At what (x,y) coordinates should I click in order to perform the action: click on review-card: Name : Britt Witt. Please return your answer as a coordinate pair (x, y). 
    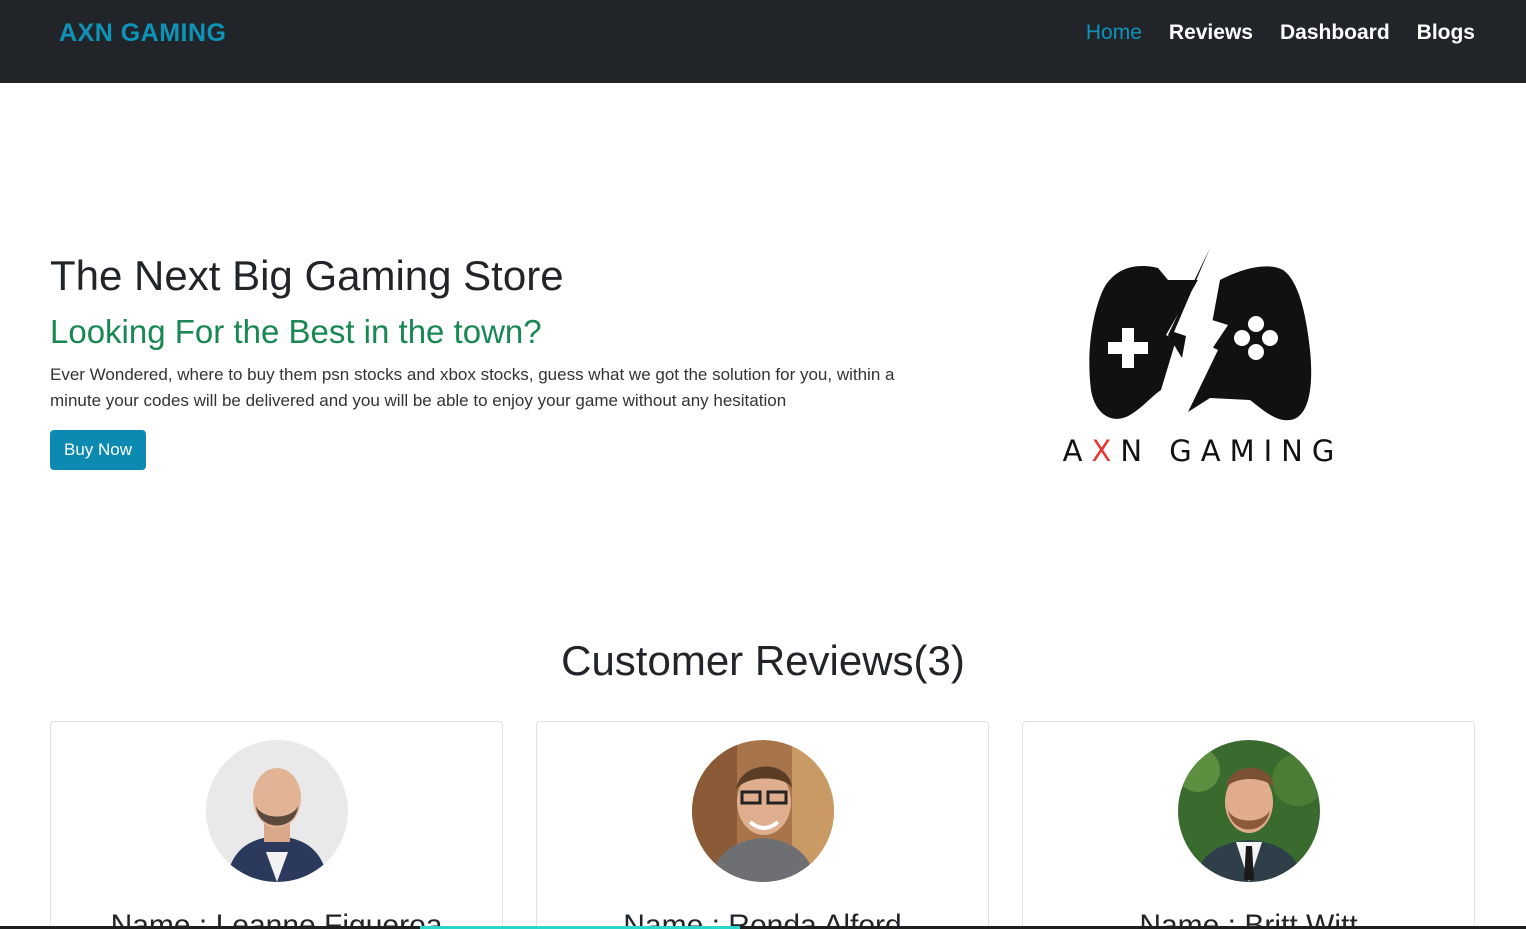
    Looking at the image, I should click on (1248, 825).